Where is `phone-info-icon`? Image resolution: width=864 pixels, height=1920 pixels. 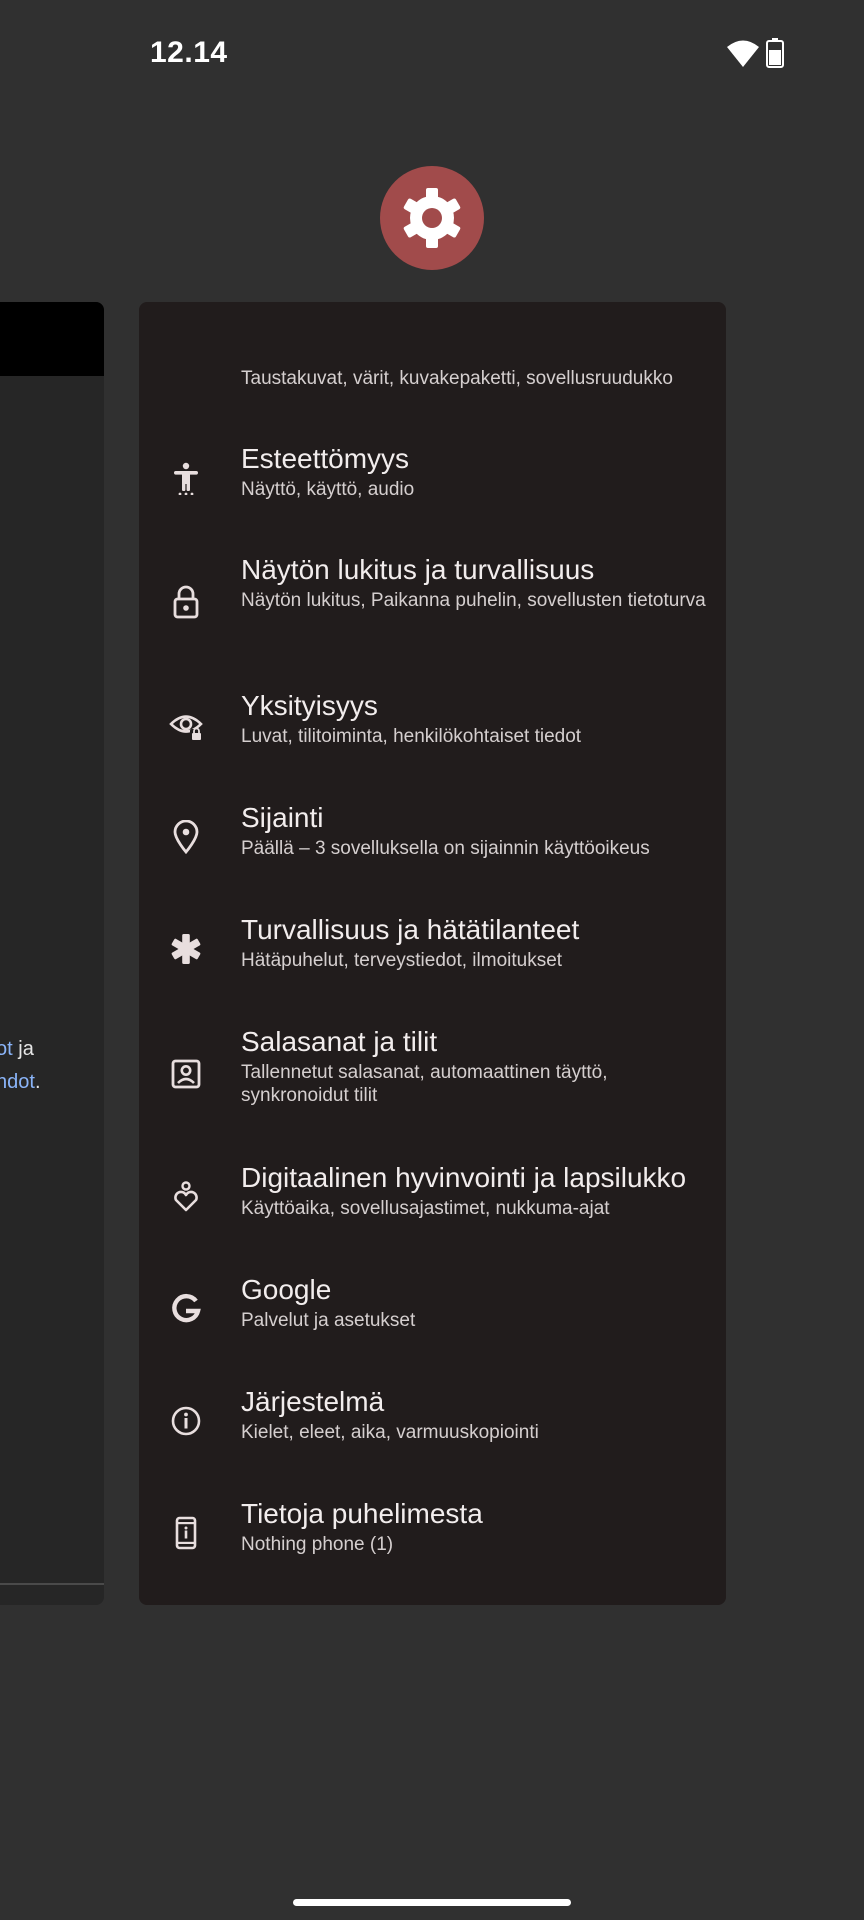 phone-info-icon is located at coordinates (186, 1533).